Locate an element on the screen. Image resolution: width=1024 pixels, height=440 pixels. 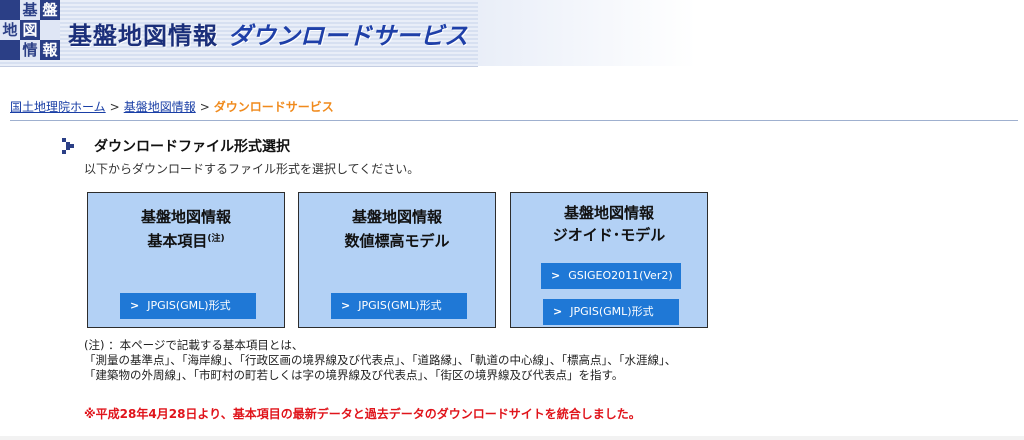
logo-cell-mr is located at coordinates (50, 30).